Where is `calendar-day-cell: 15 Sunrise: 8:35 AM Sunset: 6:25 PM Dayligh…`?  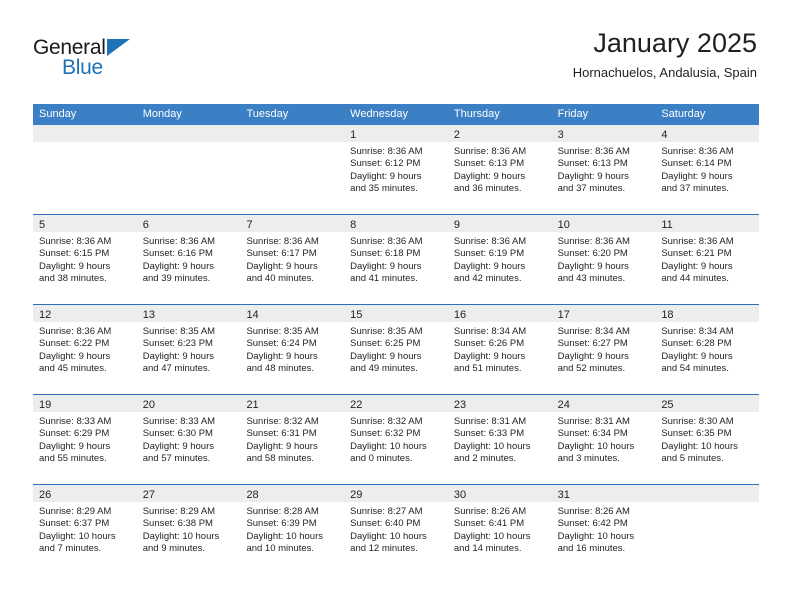 calendar-day-cell: 15 Sunrise: 8:35 AM Sunset: 6:25 PM Dayligh… is located at coordinates (396, 349).